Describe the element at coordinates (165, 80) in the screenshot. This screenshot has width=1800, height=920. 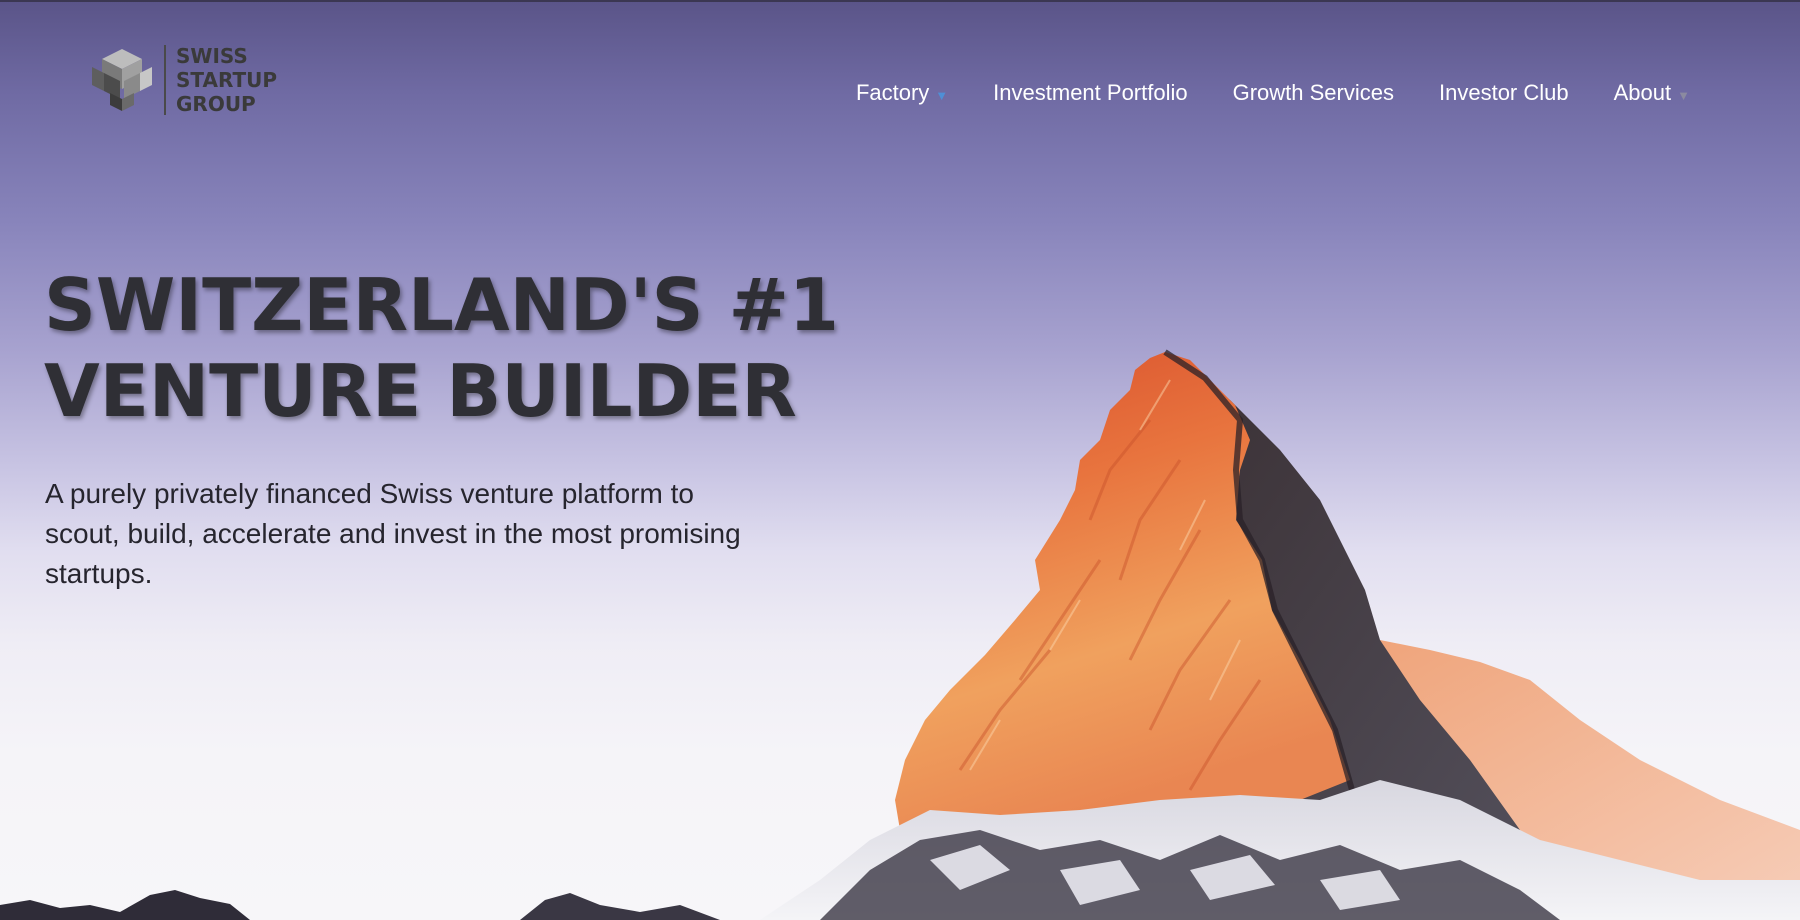
I see `logo-divider` at that location.